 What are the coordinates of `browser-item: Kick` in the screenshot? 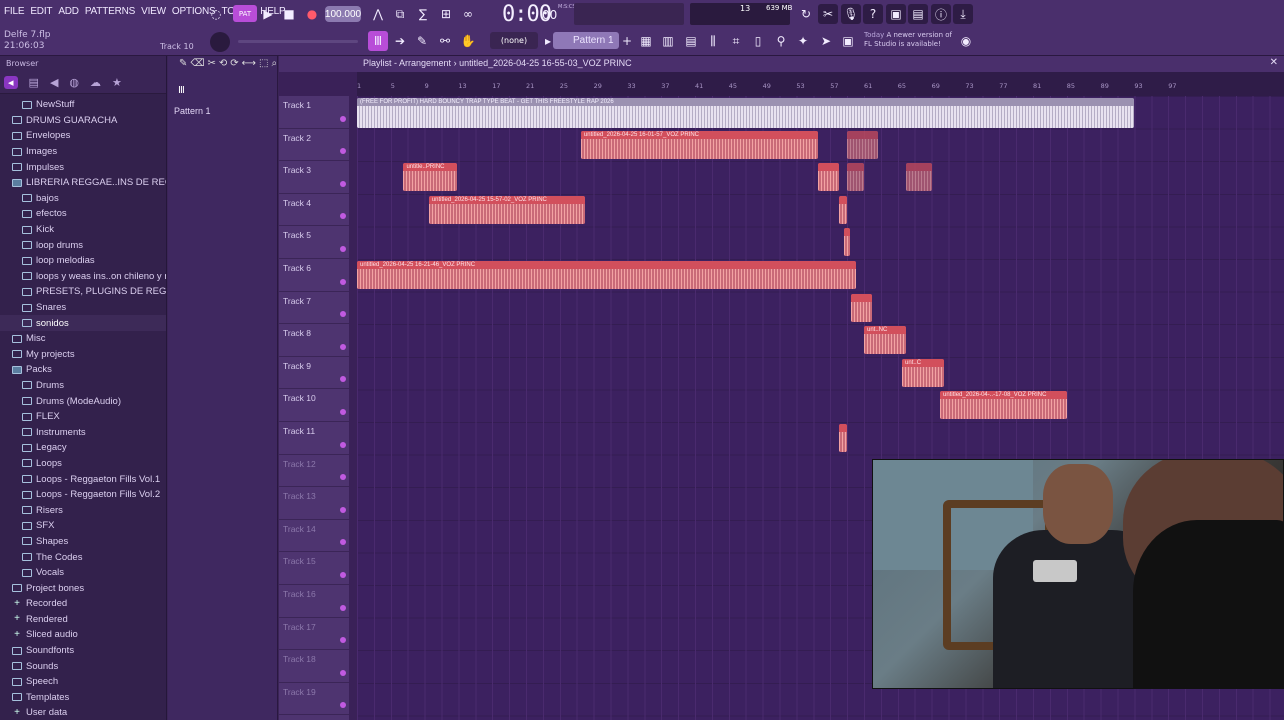 It's located at (83, 230).